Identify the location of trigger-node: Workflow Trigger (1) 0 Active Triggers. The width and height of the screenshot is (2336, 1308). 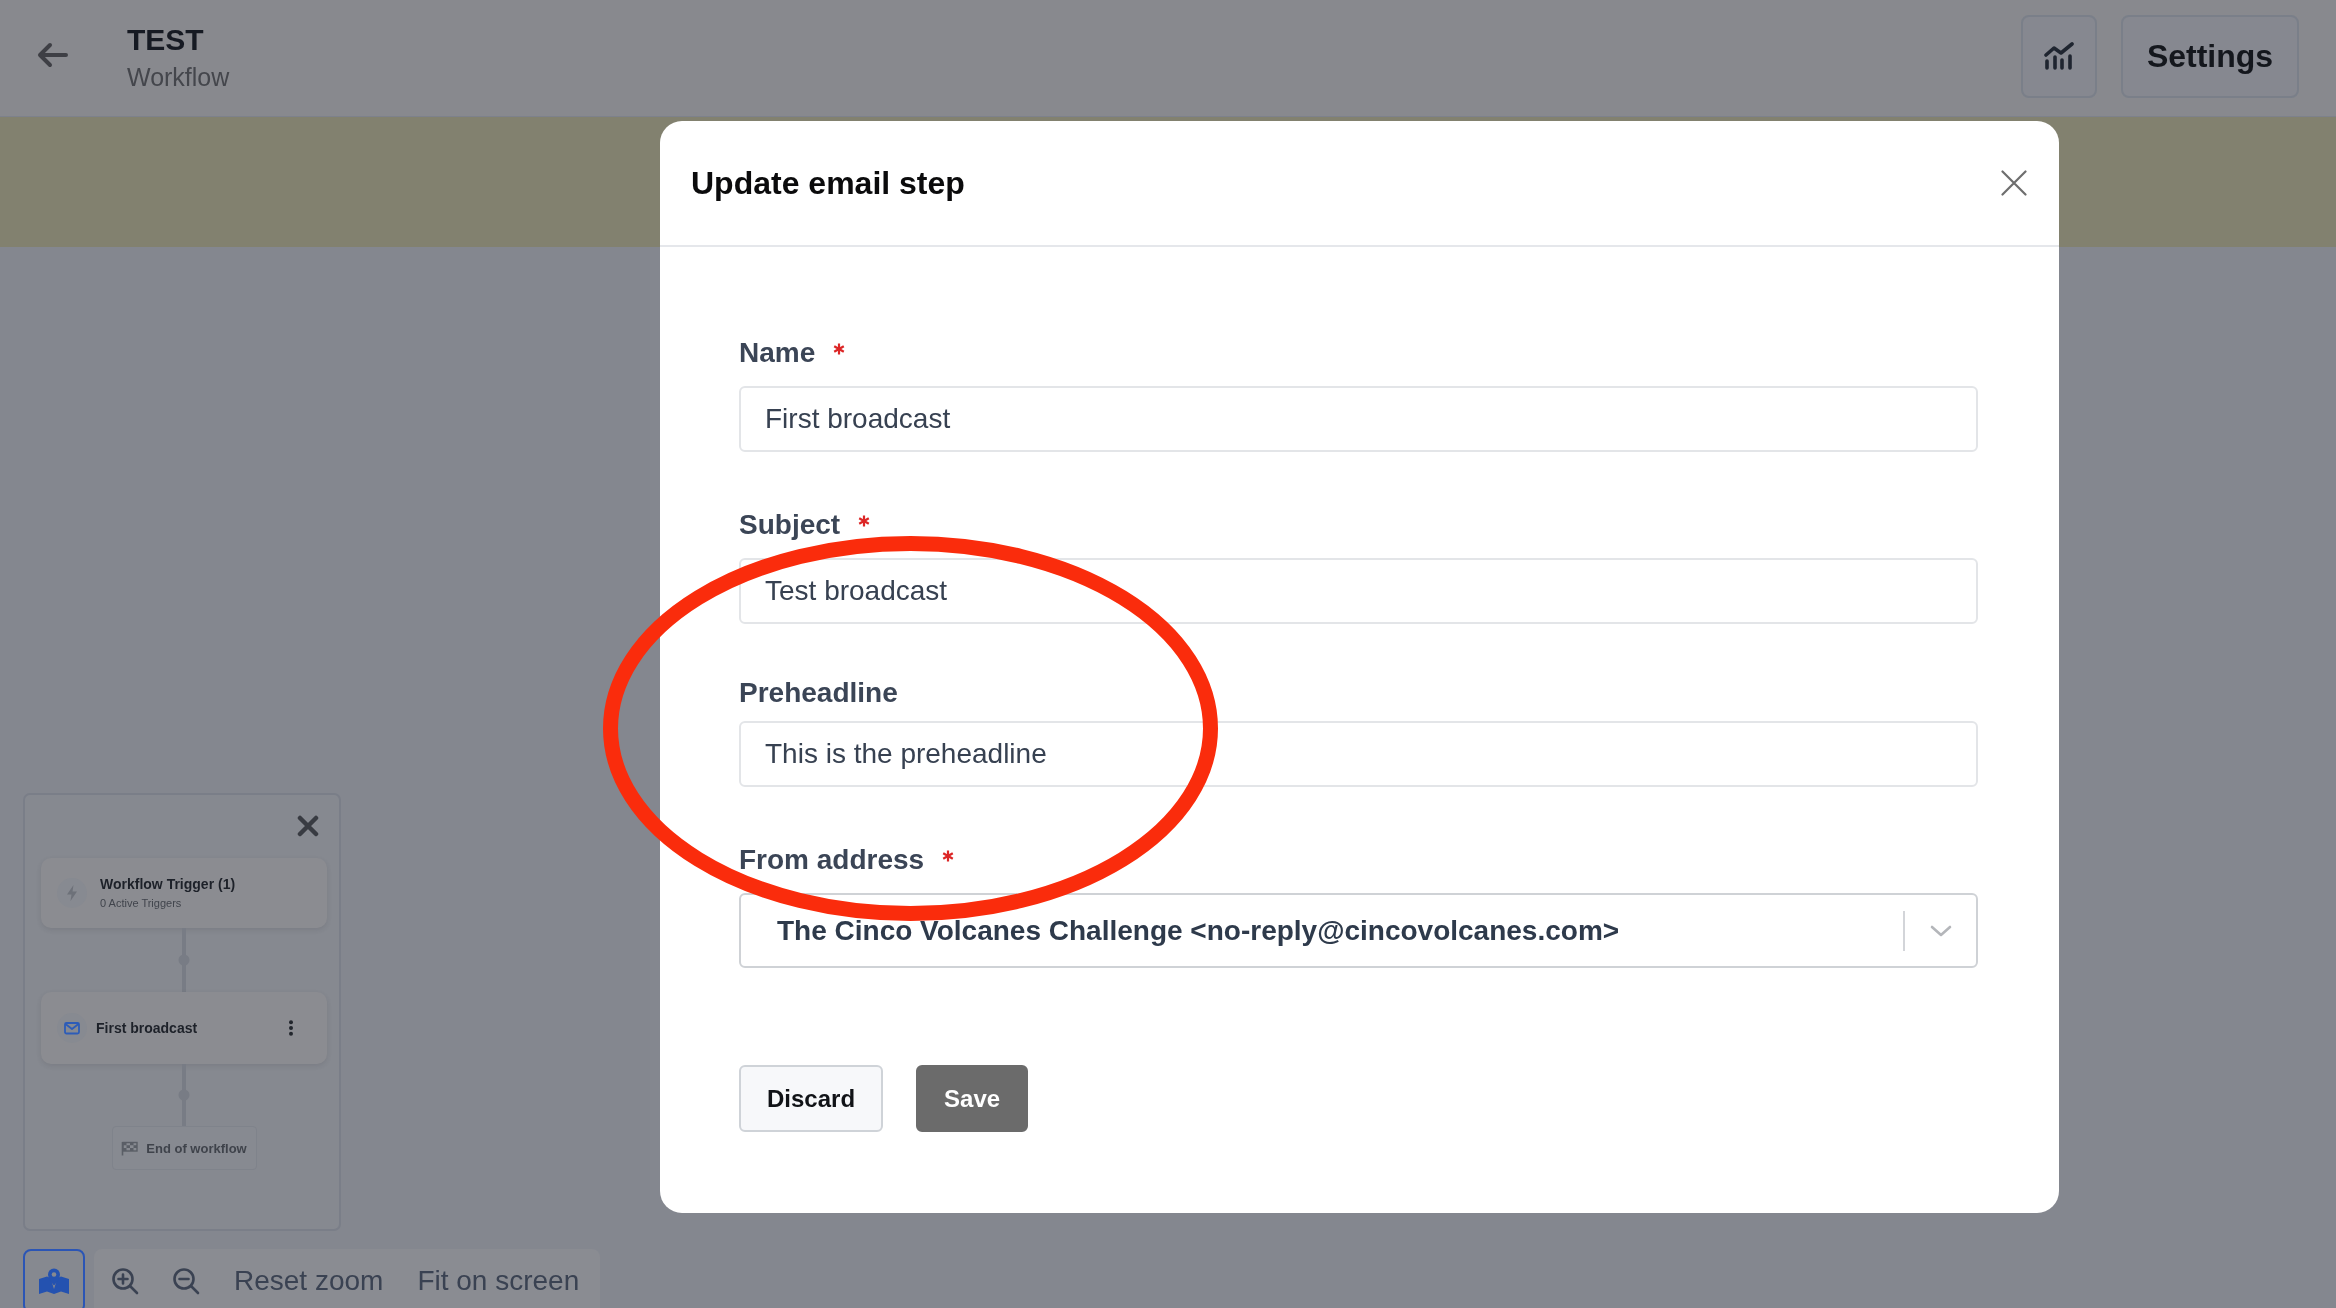
(184, 893).